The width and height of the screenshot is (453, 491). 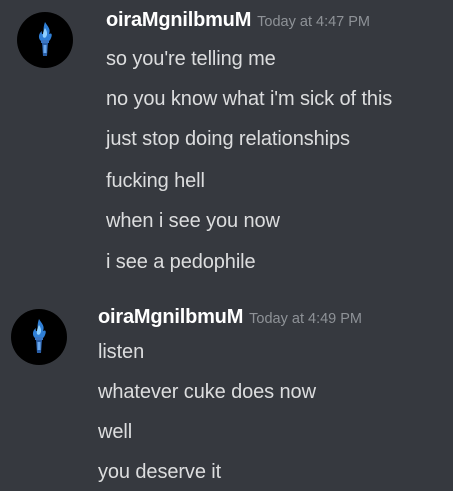 I want to click on blue-flame-torch-icon, so click(x=39, y=336).